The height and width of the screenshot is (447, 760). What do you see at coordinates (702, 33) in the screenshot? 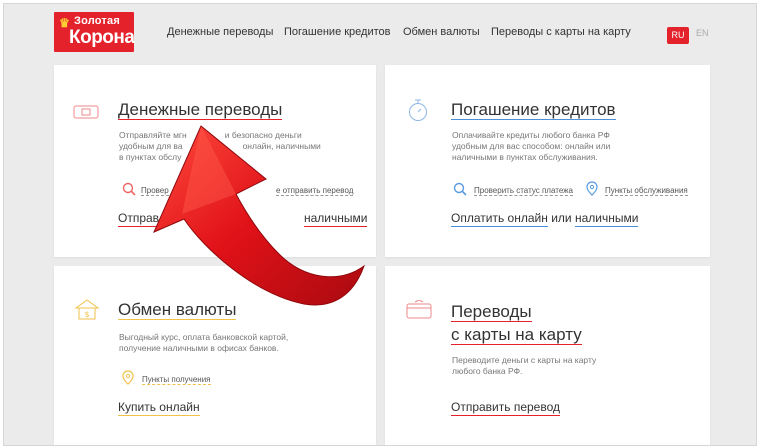
I see `lang-en-button: EN` at bounding box center [702, 33].